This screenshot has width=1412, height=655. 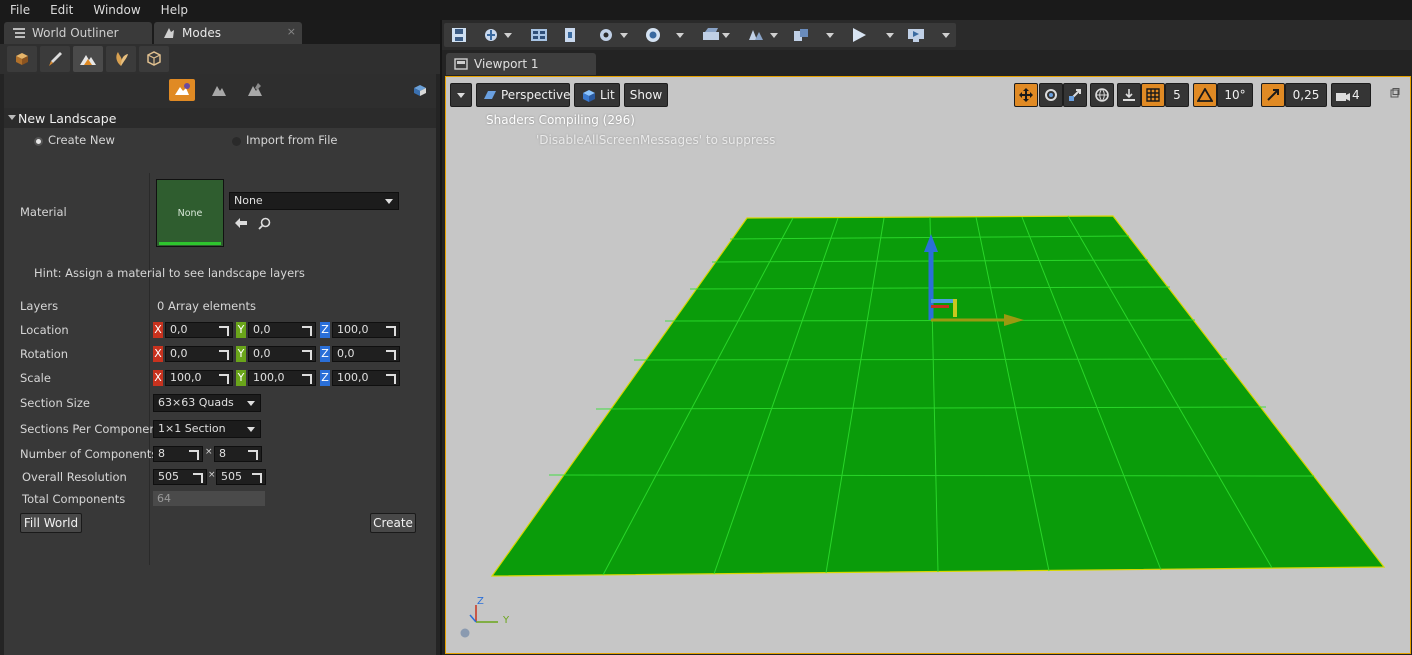 What do you see at coordinates (236, 141) in the screenshot?
I see `import-from-file-radio` at bounding box center [236, 141].